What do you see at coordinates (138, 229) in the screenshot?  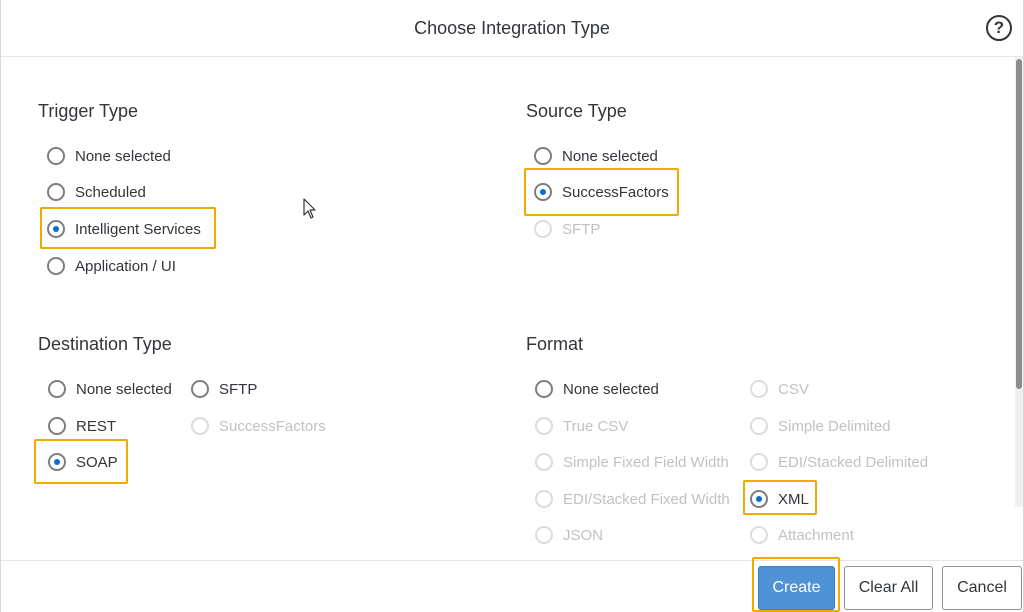 I see `option-label: Intelligent Services` at bounding box center [138, 229].